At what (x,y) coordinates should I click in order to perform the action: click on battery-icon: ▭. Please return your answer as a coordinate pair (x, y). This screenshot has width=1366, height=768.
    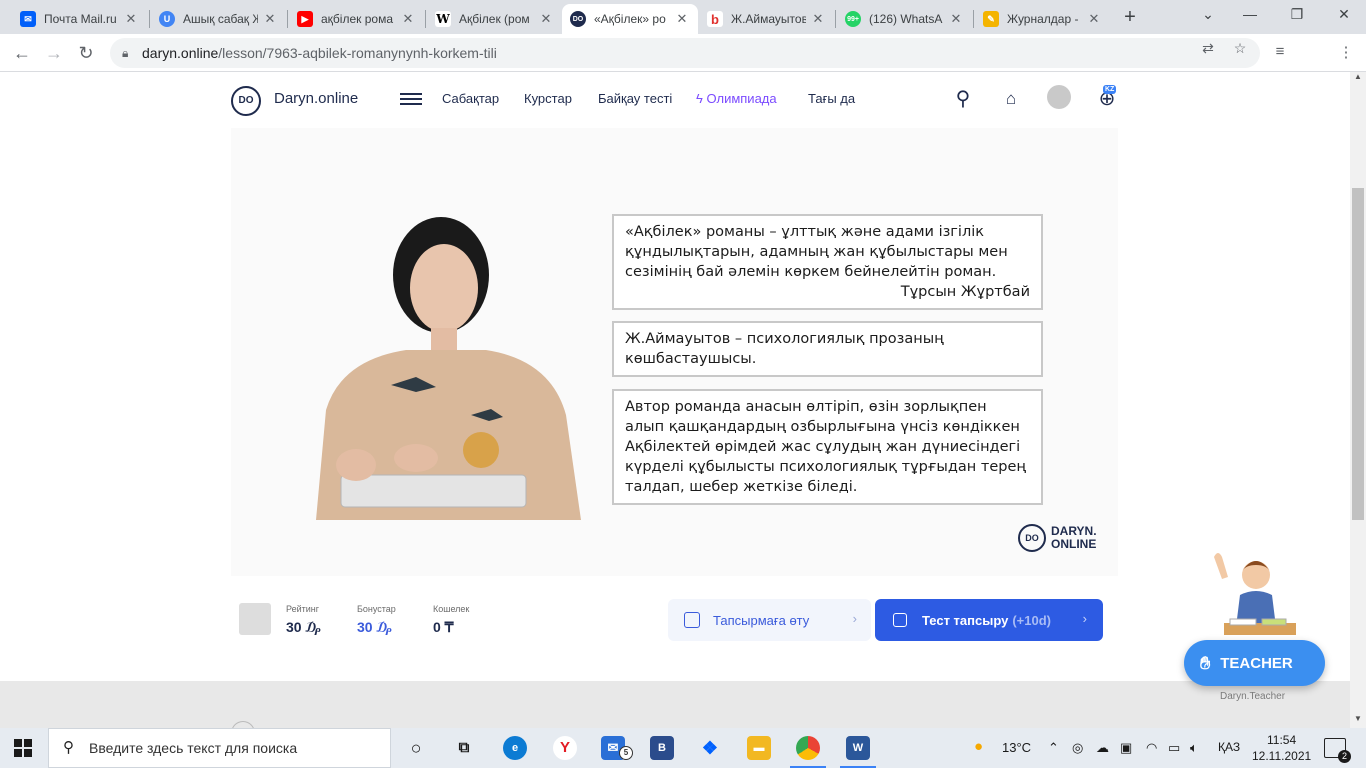
    Looking at the image, I should click on (1174, 748).